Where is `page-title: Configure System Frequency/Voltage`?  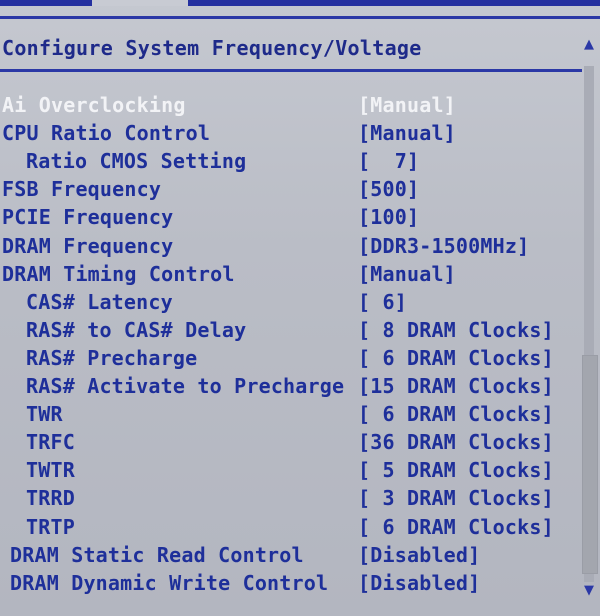 page-title: Configure System Frequency/Voltage is located at coordinates (212, 48).